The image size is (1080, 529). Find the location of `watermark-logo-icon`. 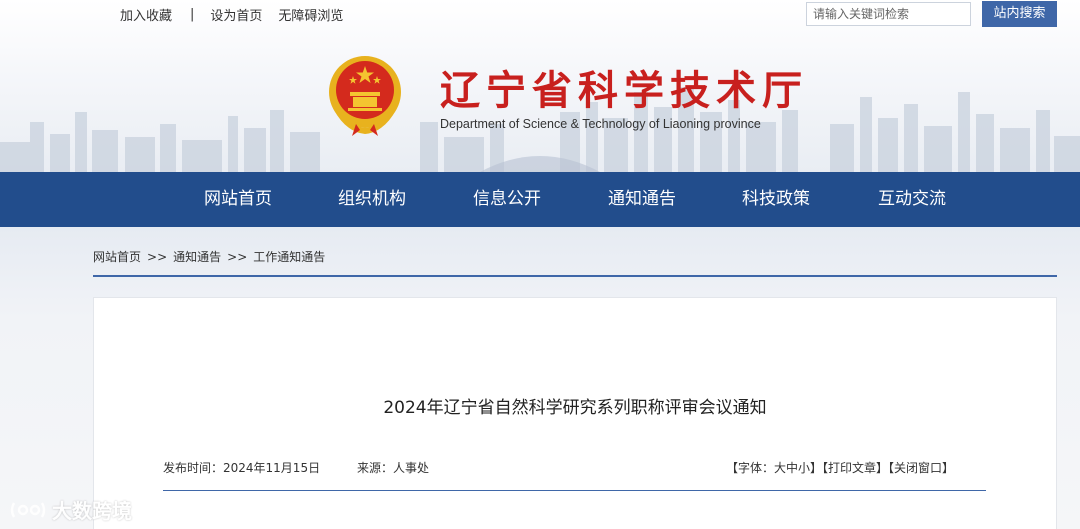

watermark-logo-icon is located at coordinates (28, 509).